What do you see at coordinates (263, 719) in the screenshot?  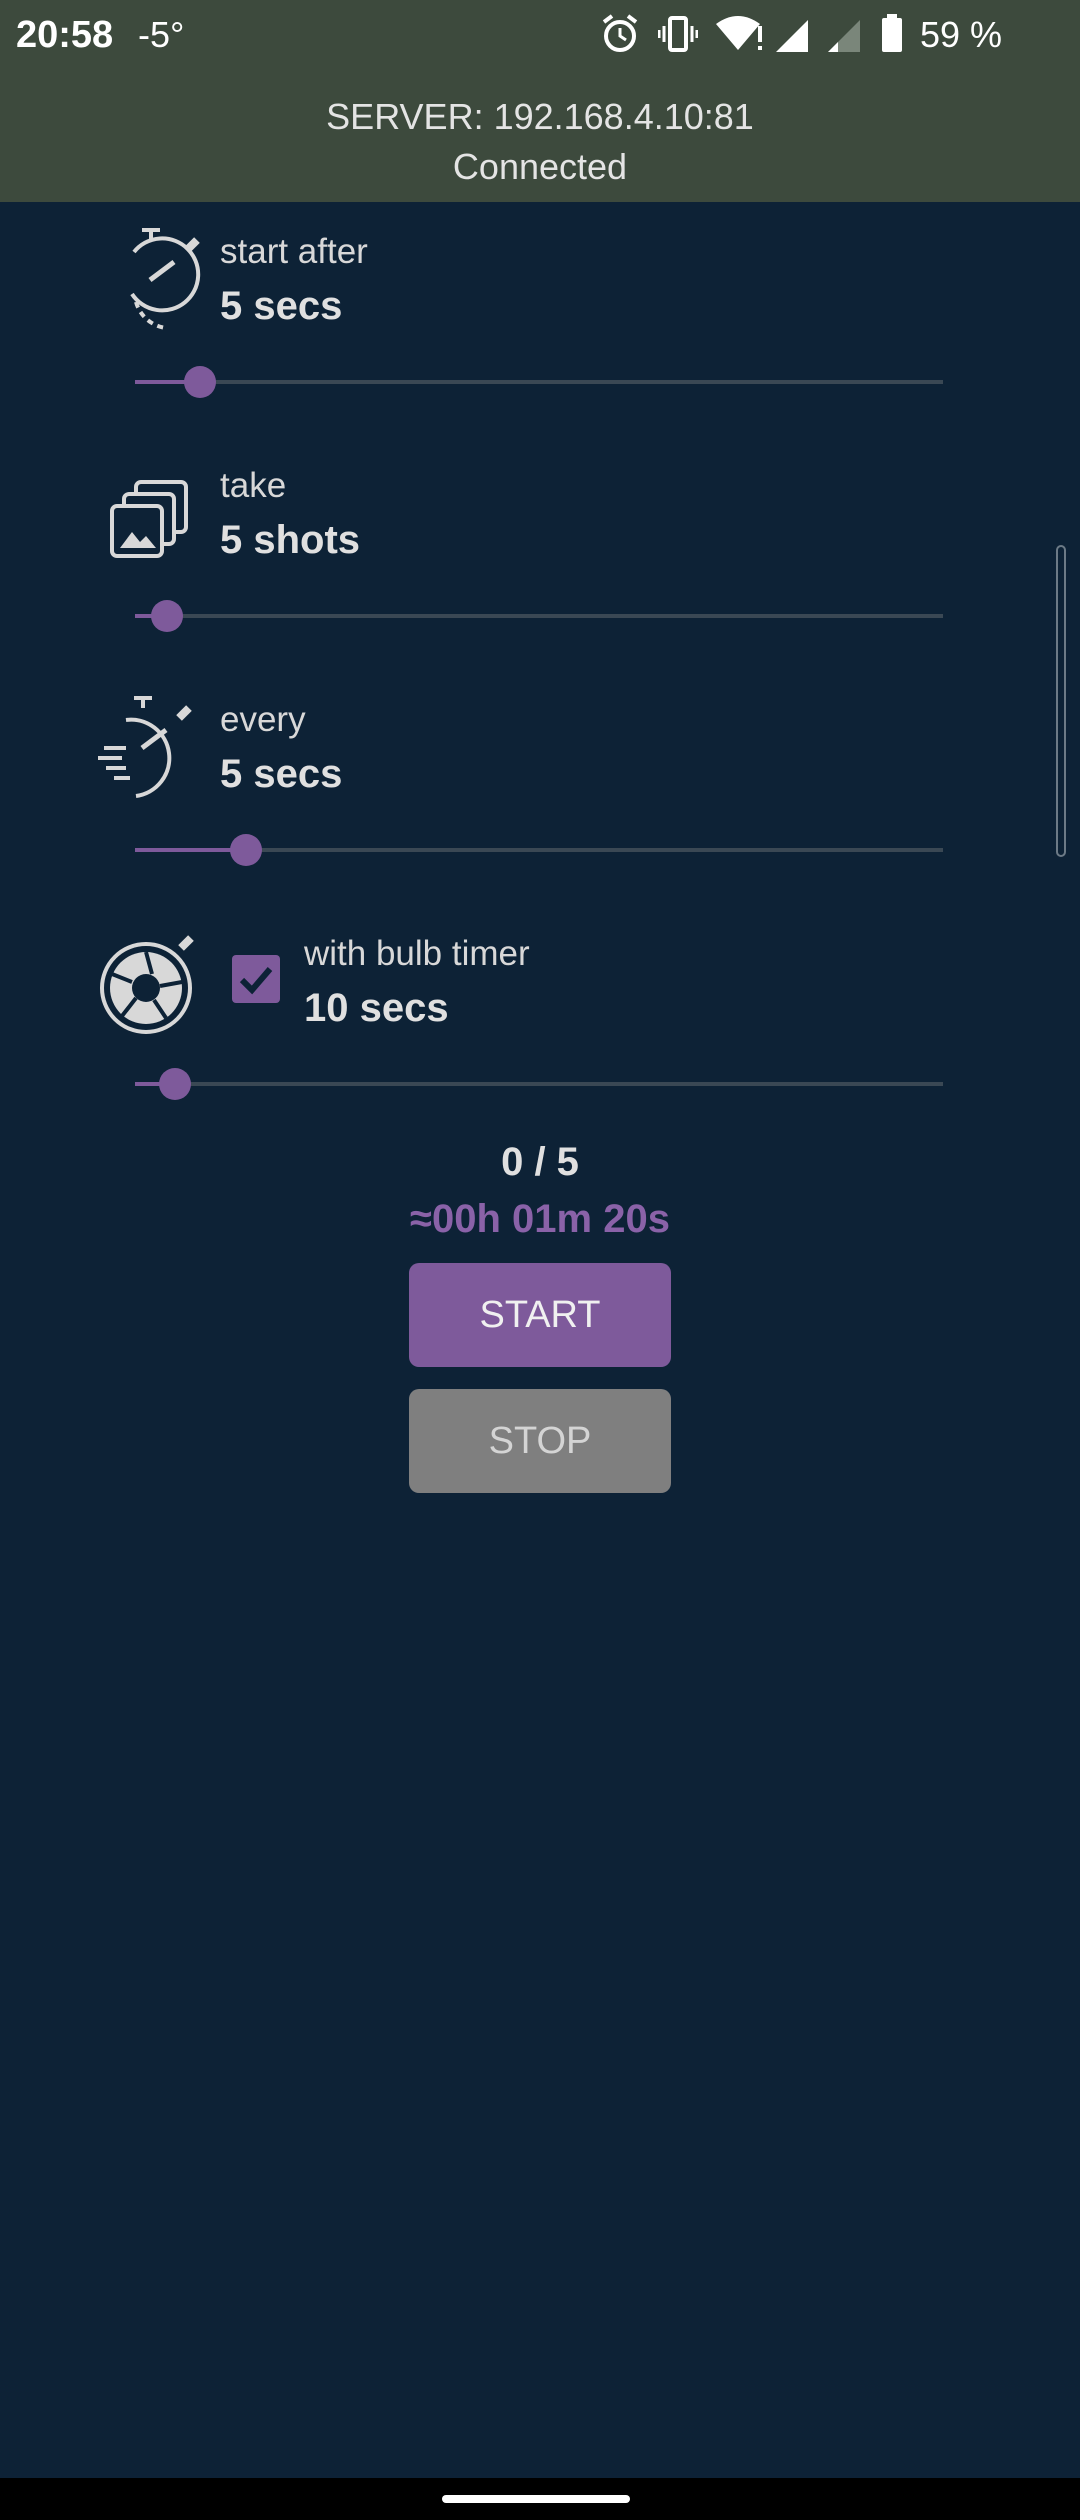 I see `every-label: every` at bounding box center [263, 719].